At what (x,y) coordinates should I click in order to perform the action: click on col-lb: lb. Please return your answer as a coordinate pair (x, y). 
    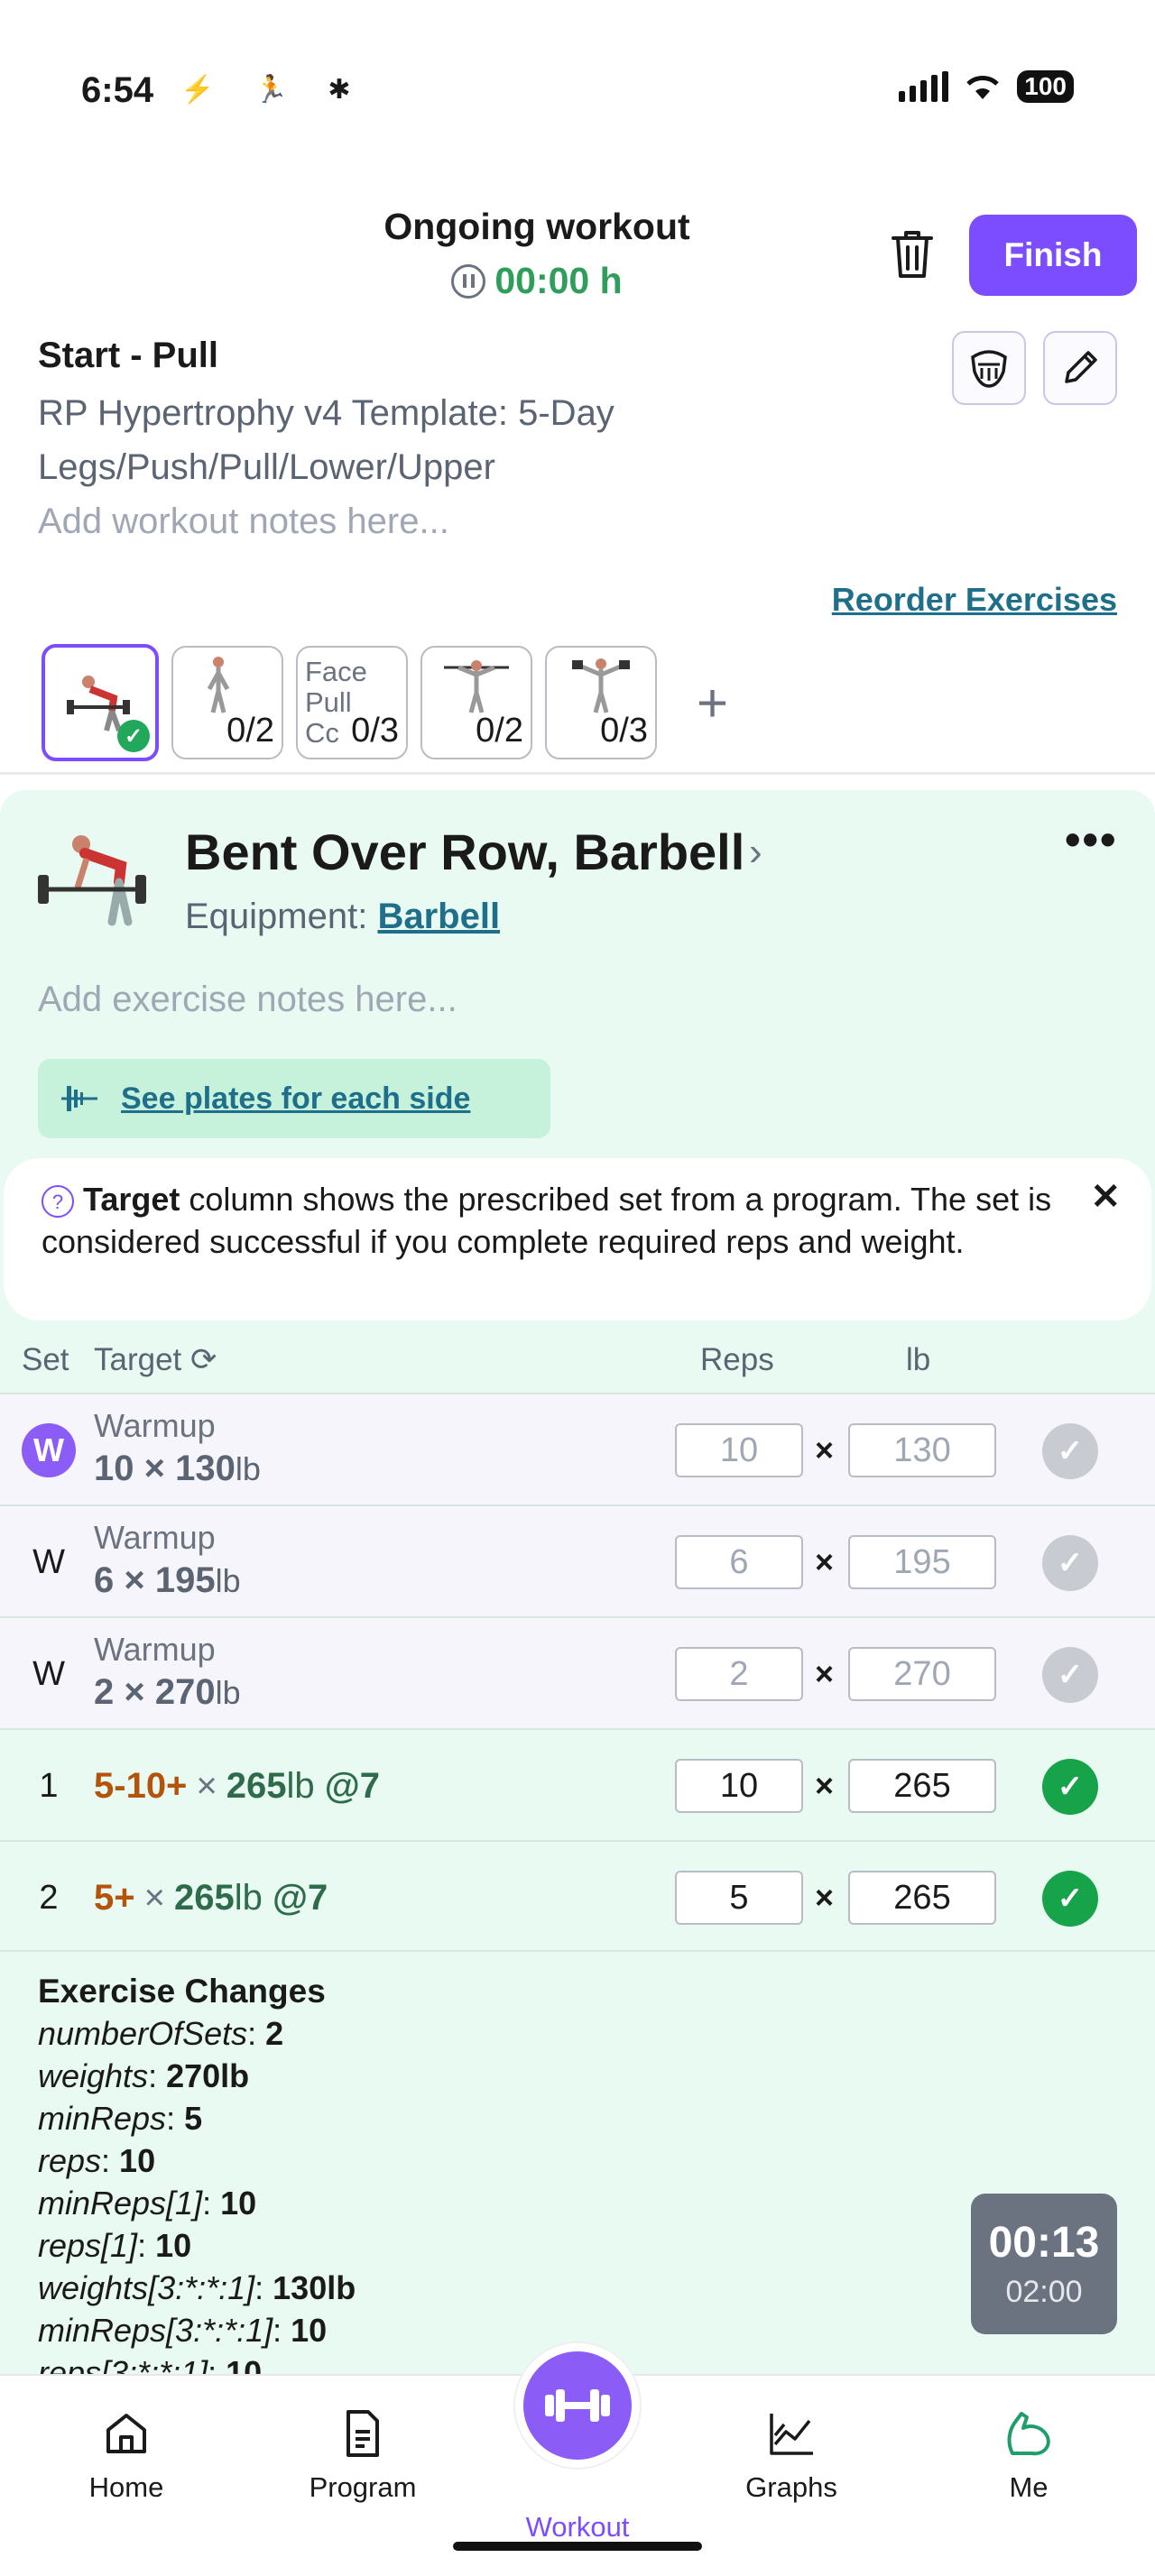
    Looking at the image, I should click on (918, 1359).